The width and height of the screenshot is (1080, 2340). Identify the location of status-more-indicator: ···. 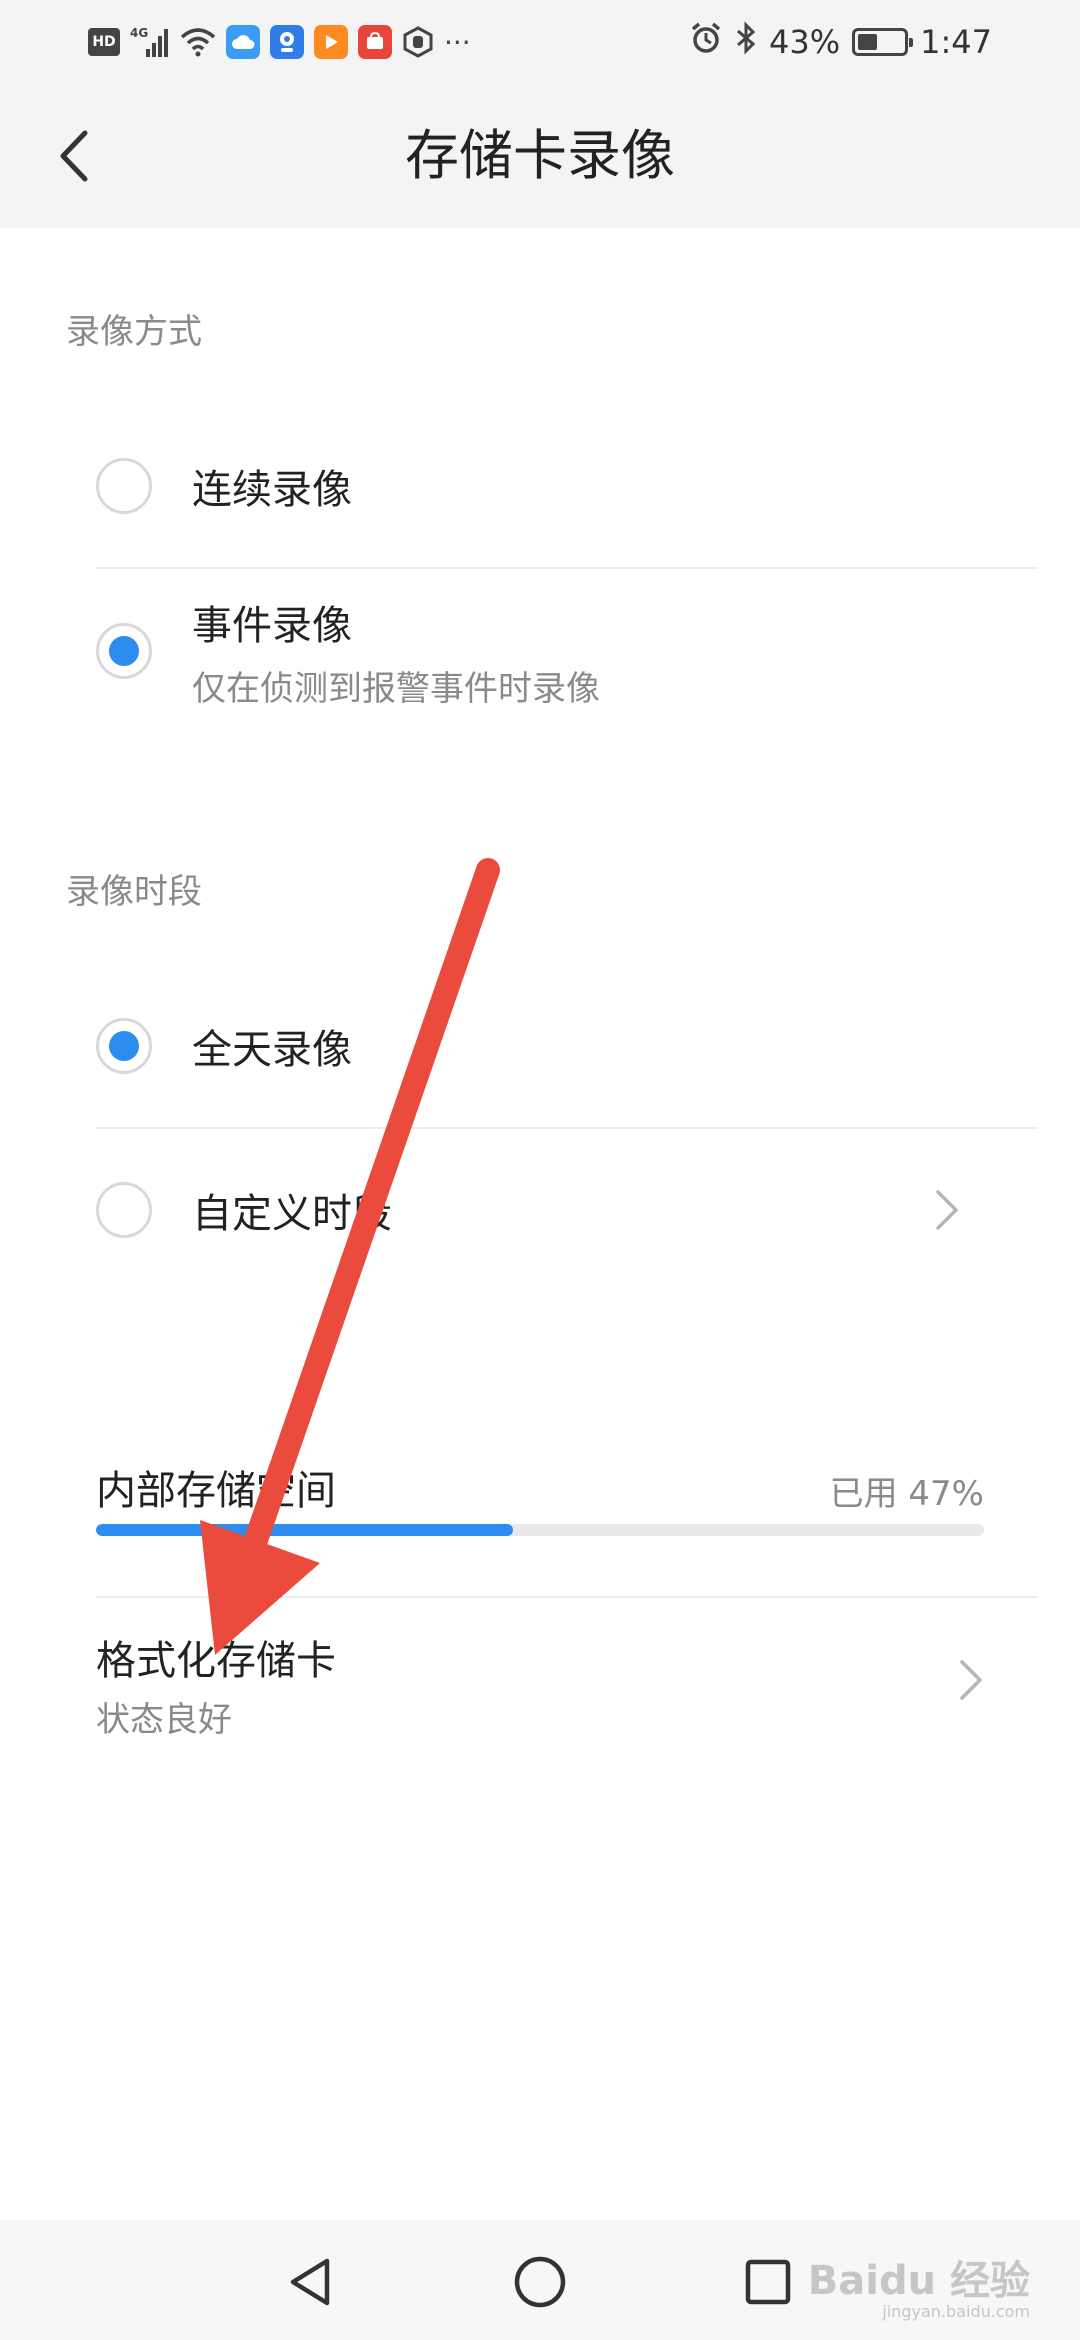
(457, 42).